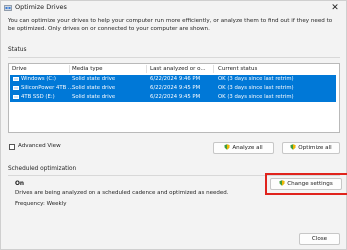 The width and height of the screenshot is (347, 250). What do you see at coordinates (247, 148) in the screenshot?
I see `analyze-all-label: Analyze all` at bounding box center [247, 148].